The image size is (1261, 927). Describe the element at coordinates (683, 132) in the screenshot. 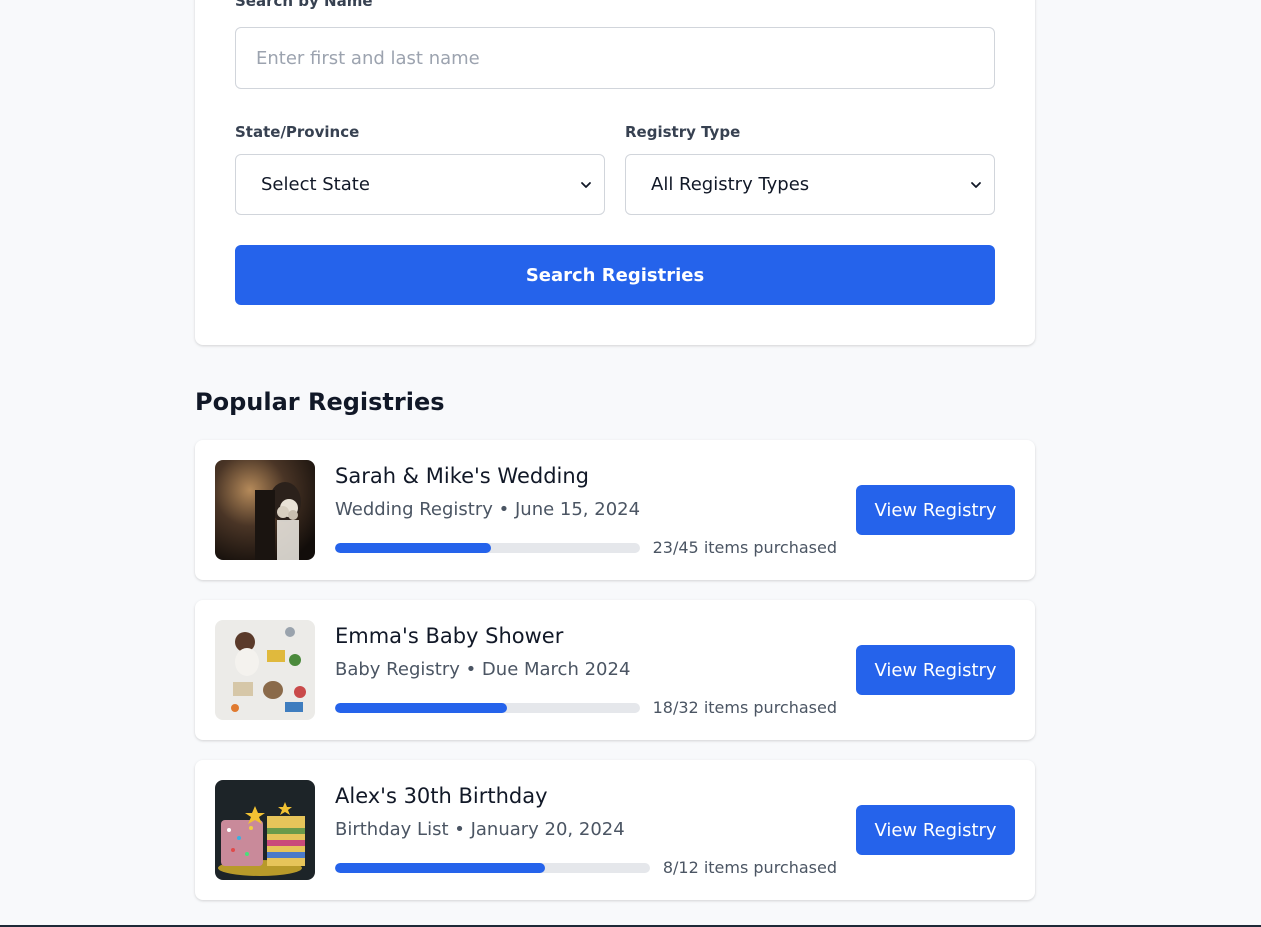

I see `registry-type-label: Registry Type` at that location.